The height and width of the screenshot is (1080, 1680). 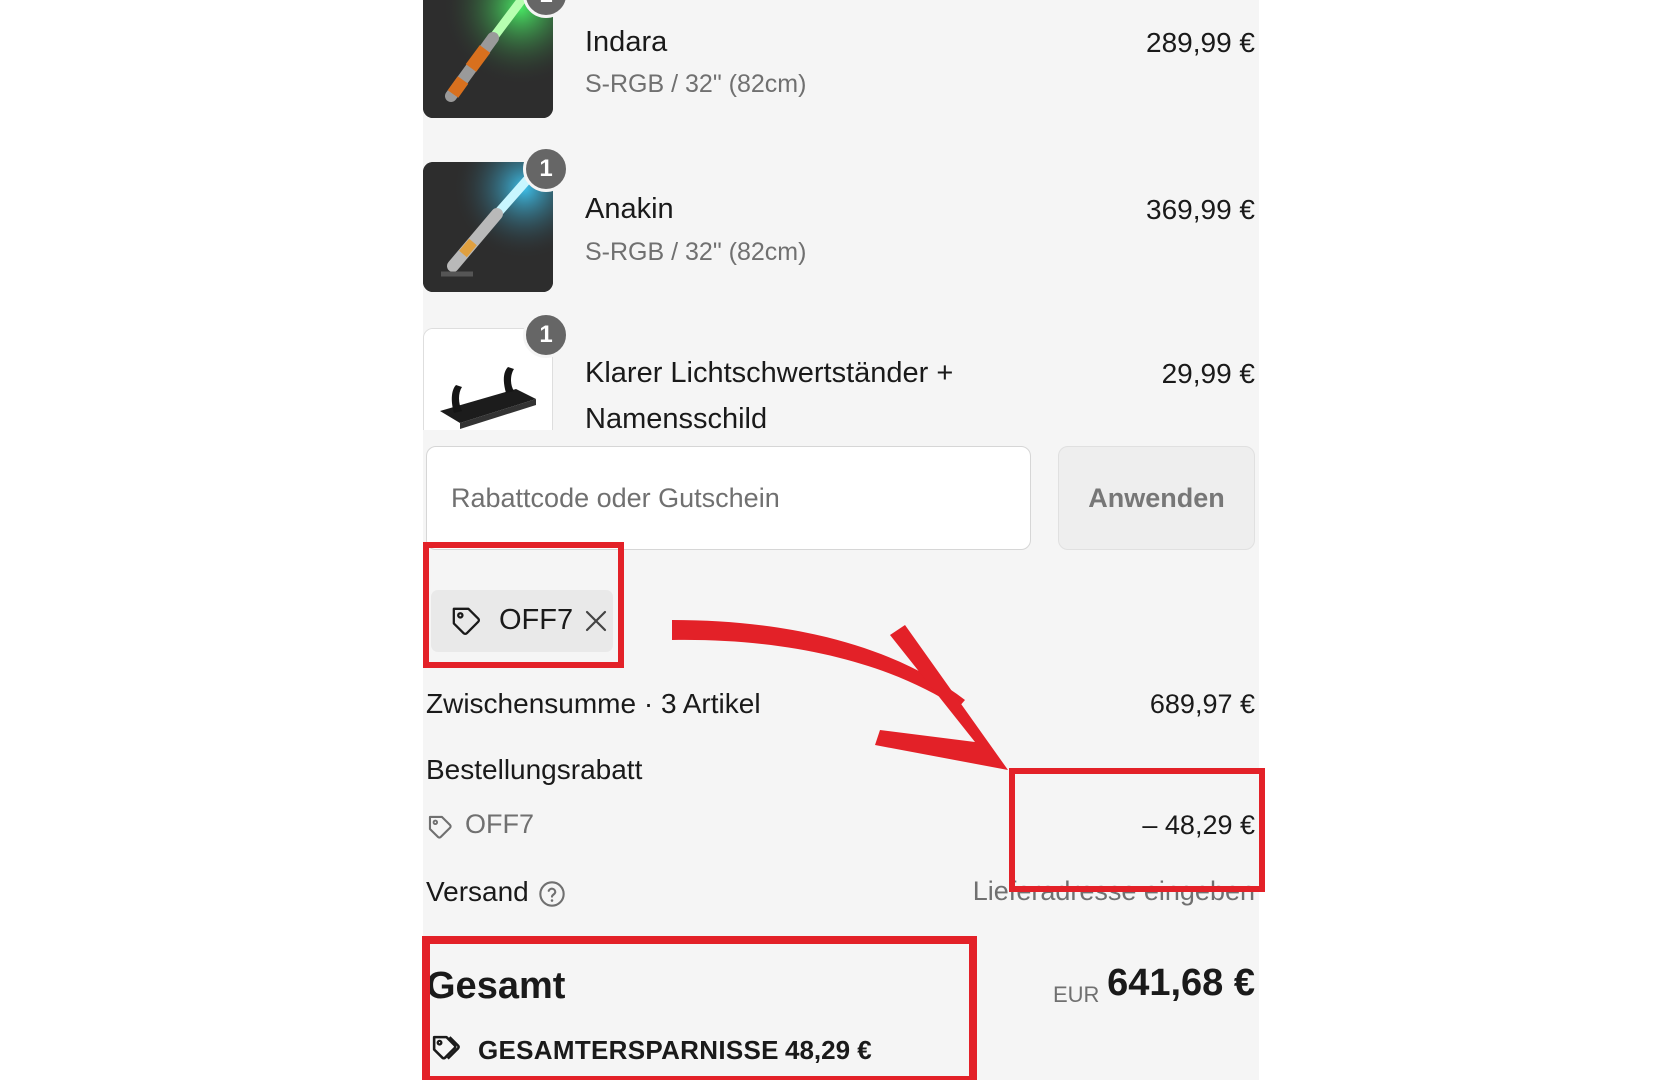 What do you see at coordinates (828, 1050) in the screenshot?
I see `total-savings-value: 48,29 €` at bounding box center [828, 1050].